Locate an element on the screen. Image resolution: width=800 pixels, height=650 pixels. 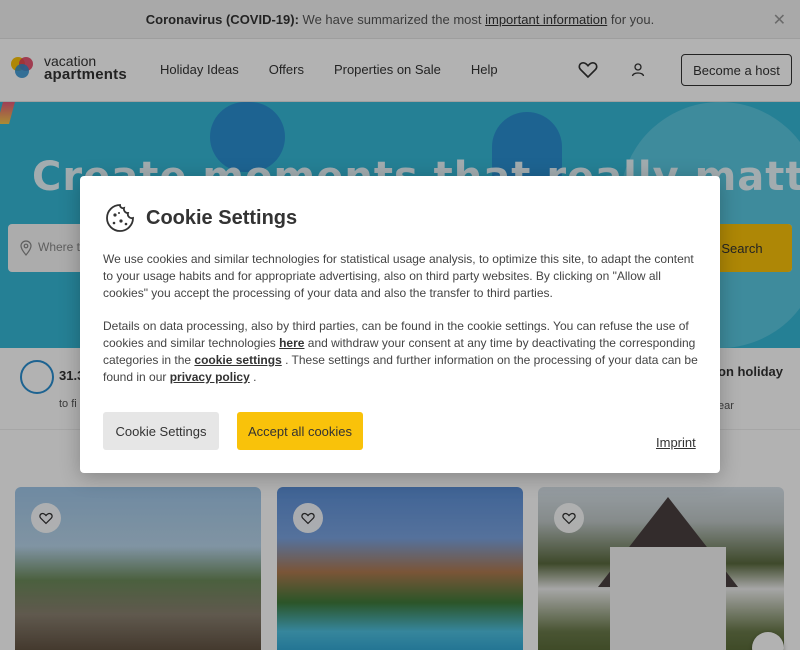
cookie-icon is located at coordinates (120, 218).